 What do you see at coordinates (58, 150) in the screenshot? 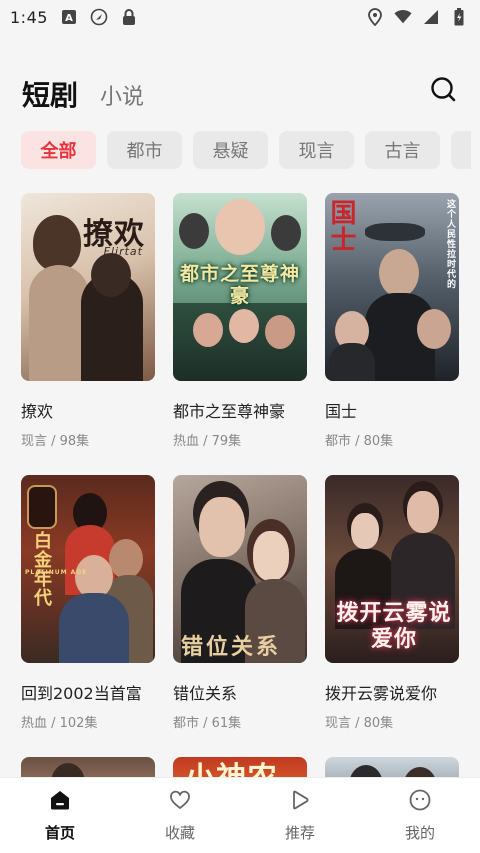
I see `filter-chip-all: 全部` at bounding box center [58, 150].